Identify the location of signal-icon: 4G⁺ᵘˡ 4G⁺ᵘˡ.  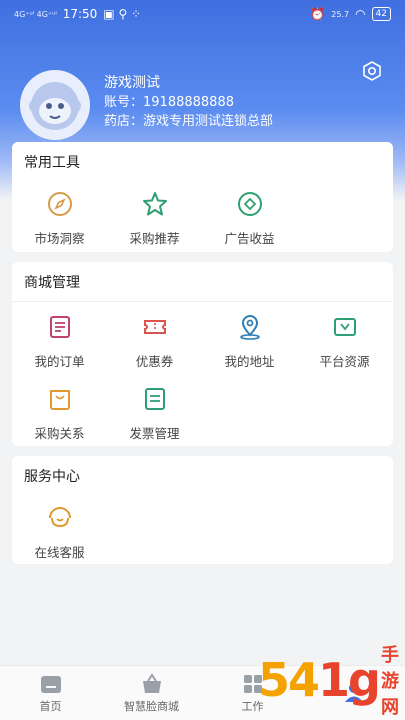
(35, 14).